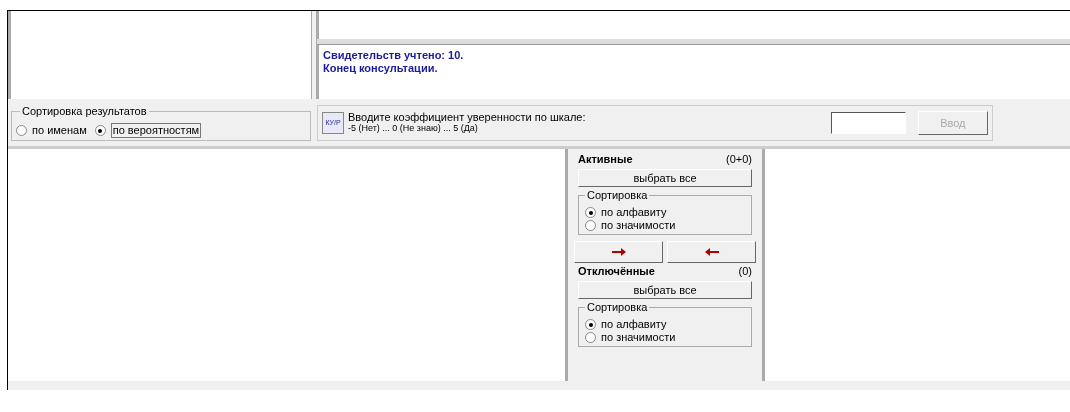 Image resolution: width=1070 pixels, height=412 pixels. I want to click on move-right-button, so click(618, 252).